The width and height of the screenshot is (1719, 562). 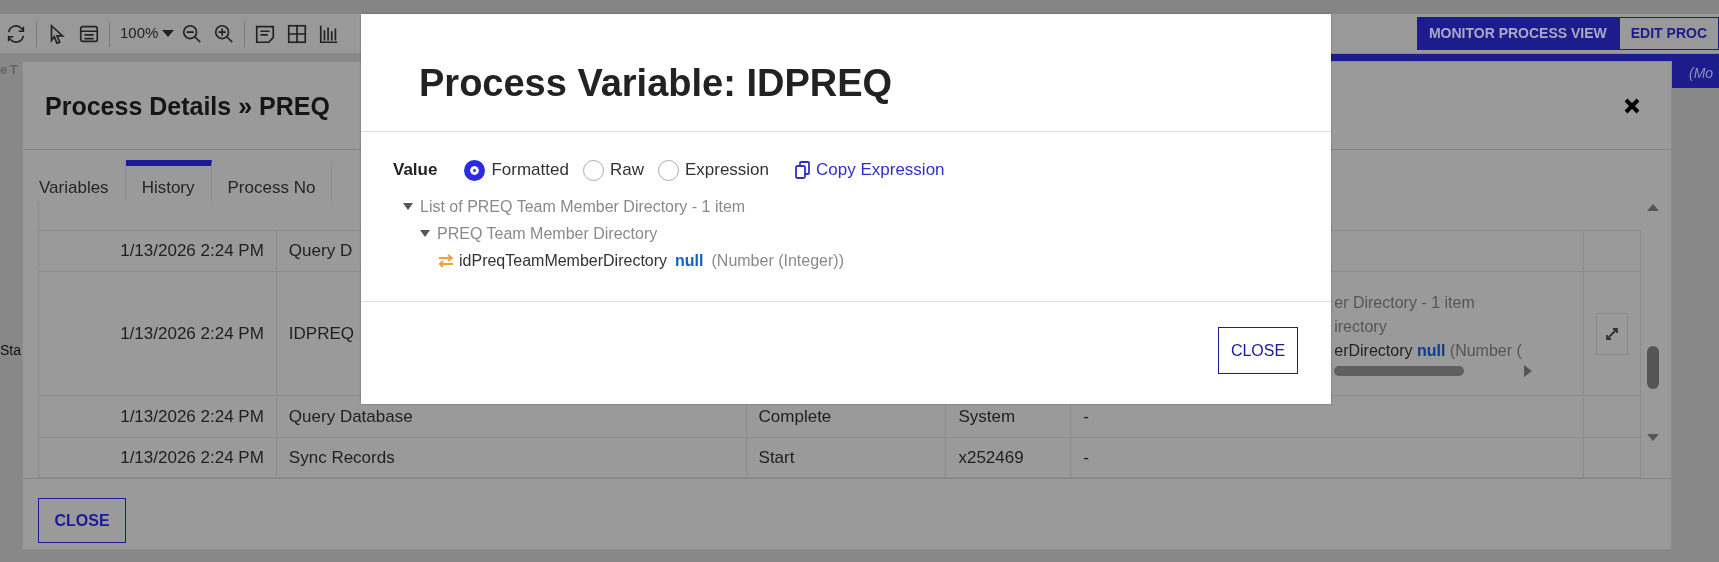 What do you see at coordinates (583, 206) in the screenshot?
I see `tree-item: List of PREQ Team Member Directory - 1 item` at bounding box center [583, 206].